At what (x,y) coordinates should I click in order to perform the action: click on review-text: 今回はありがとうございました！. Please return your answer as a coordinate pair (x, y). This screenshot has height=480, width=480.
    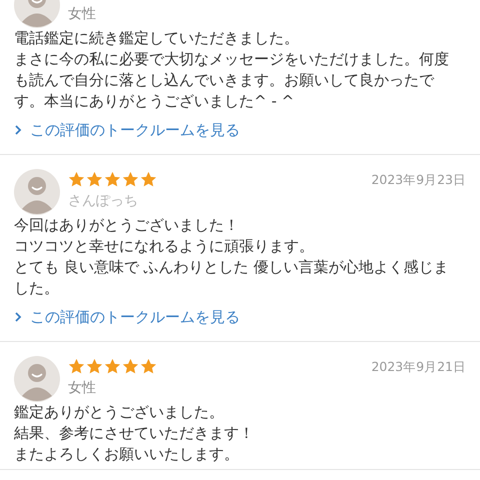
    Looking at the image, I should click on (127, 225).